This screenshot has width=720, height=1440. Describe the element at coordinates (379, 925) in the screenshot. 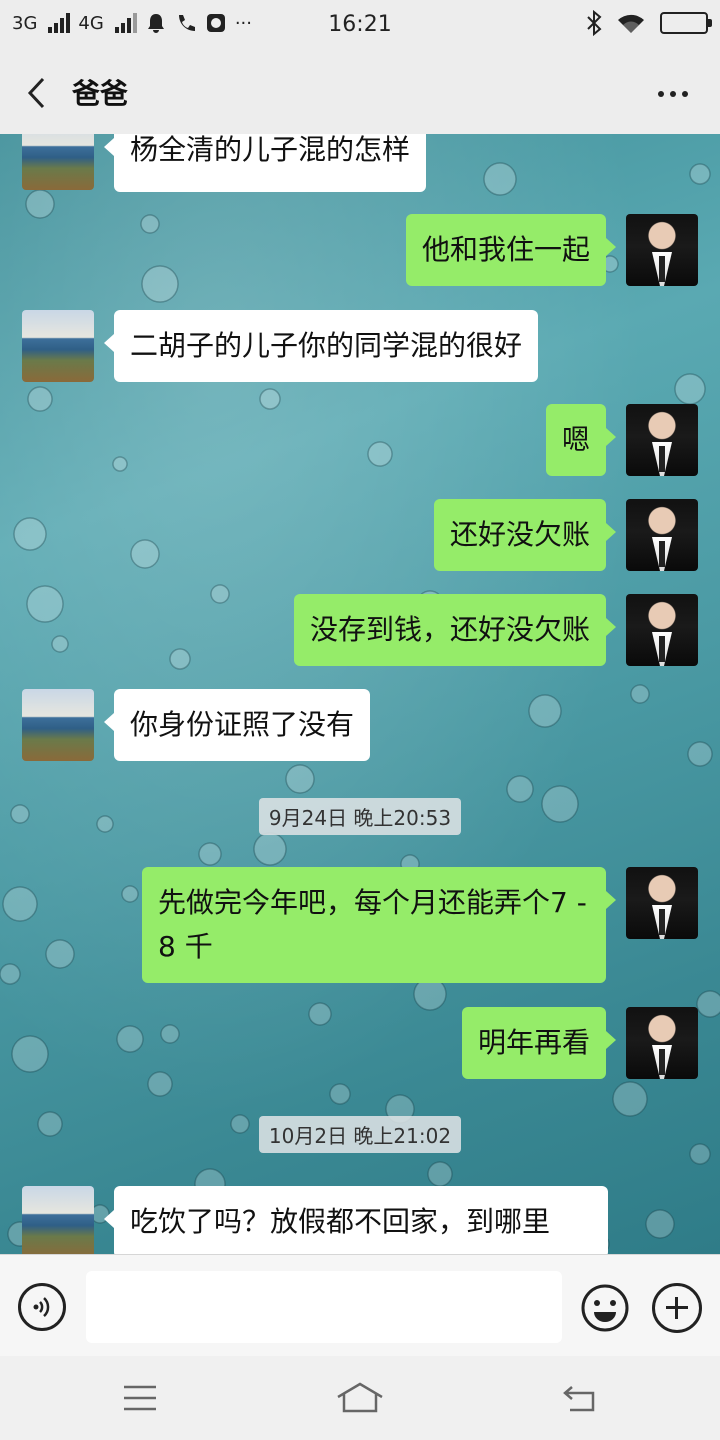

I see `sent-message-bubble: 先做完今年吧，每个月还能弄个7 - 8 千` at that location.